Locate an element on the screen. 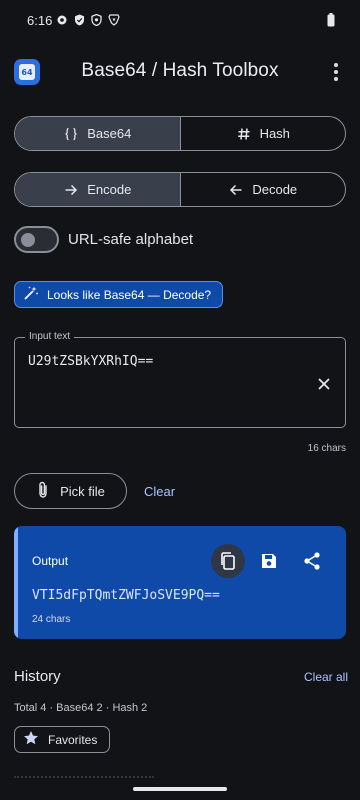  decode-suggestion-chip: Looks like Base64 — Decode? is located at coordinates (119, 294).